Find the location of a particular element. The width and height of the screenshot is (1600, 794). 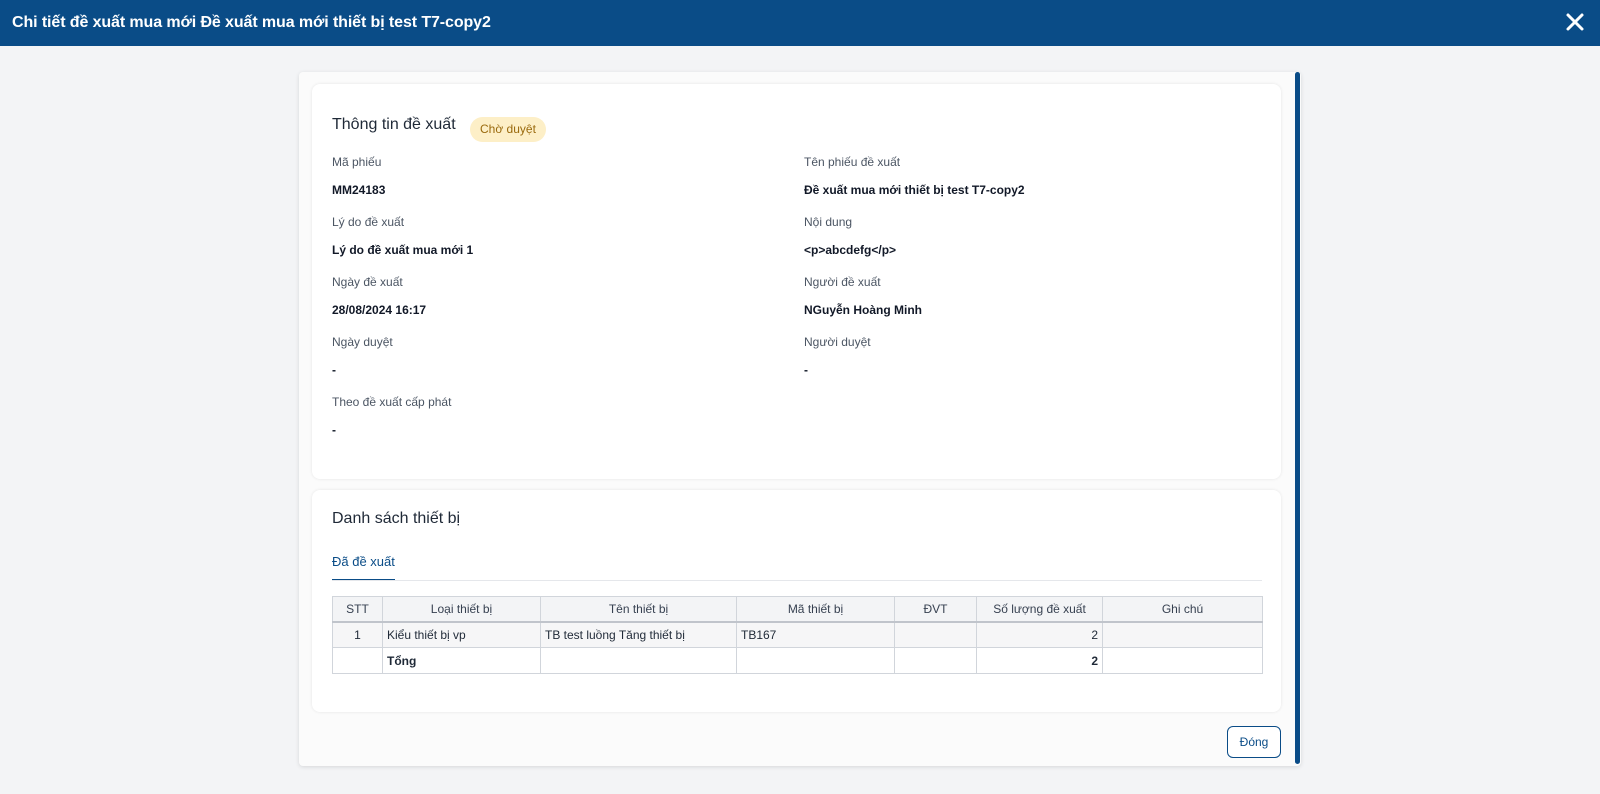

device-section-title: Danh sách thiết bị is located at coordinates (396, 518).